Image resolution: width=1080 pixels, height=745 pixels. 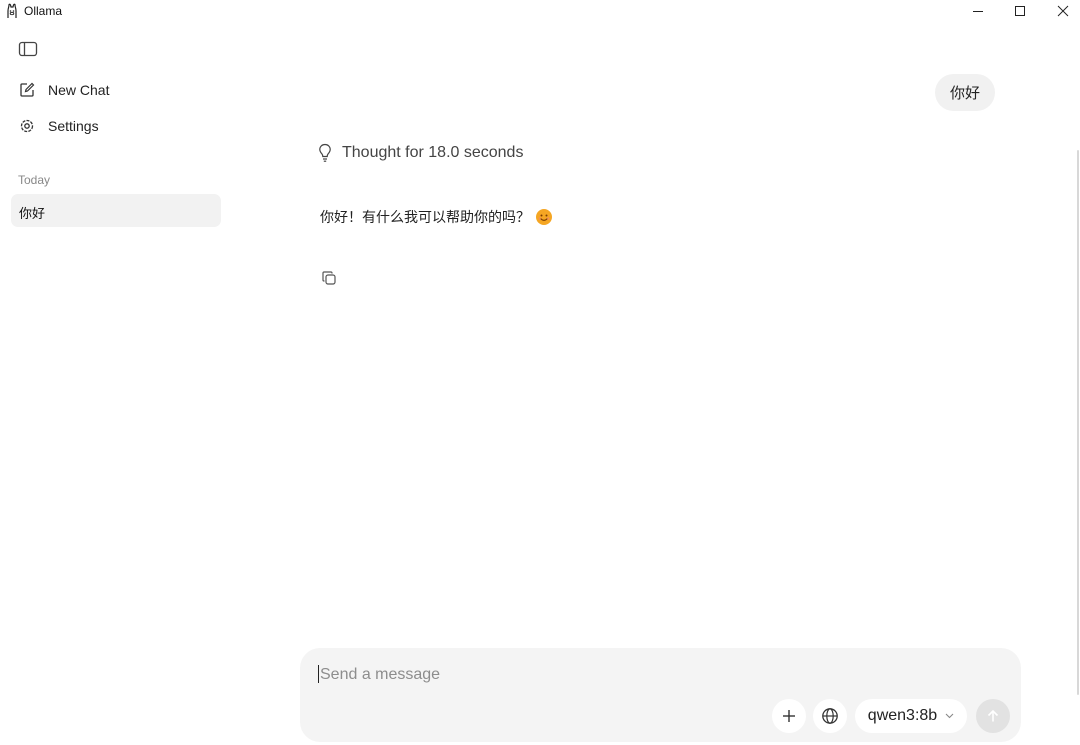 What do you see at coordinates (43, 11) in the screenshot?
I see `window-title: Ollama` at bounding box center [43, 11].